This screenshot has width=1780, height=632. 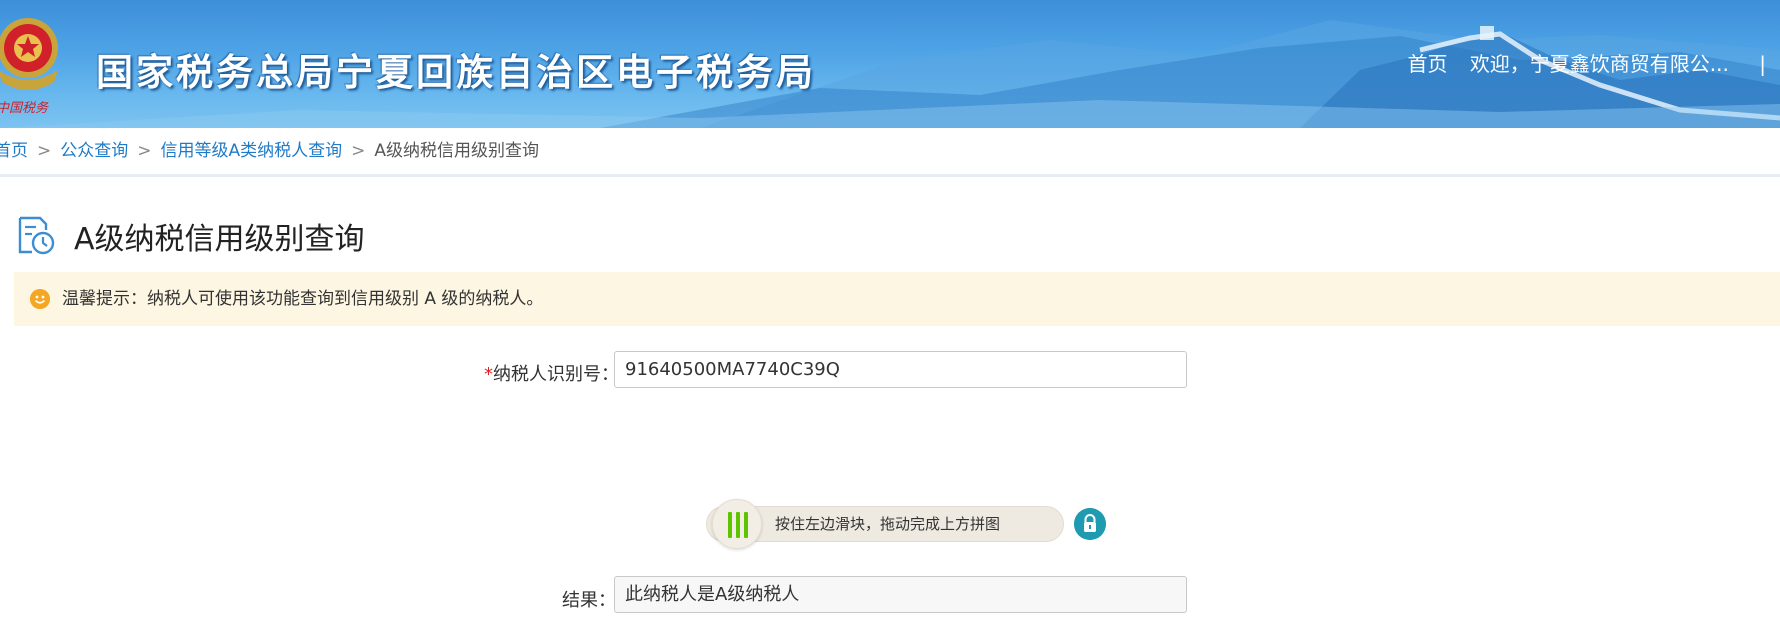 I want to click on breadcrumb: 首页 > 公众查询 > 信用等级A类纳税人查询 > A级纳税信用级别查询, so click(x=890, y=152).